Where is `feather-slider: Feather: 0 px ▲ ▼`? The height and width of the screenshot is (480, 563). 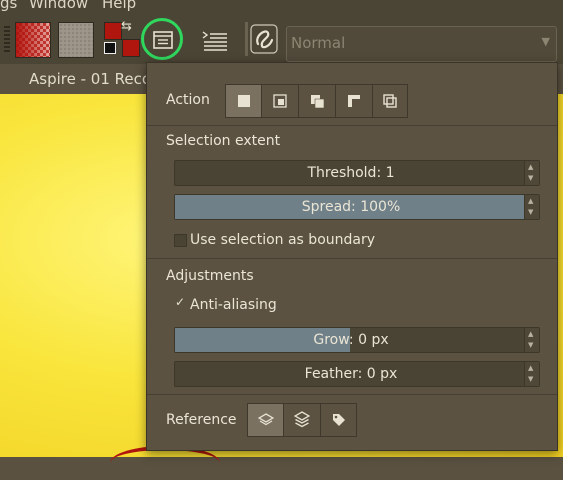 feather-slider: Feather: 0 px ▲ ▼ is located at coordinates (357, 374).